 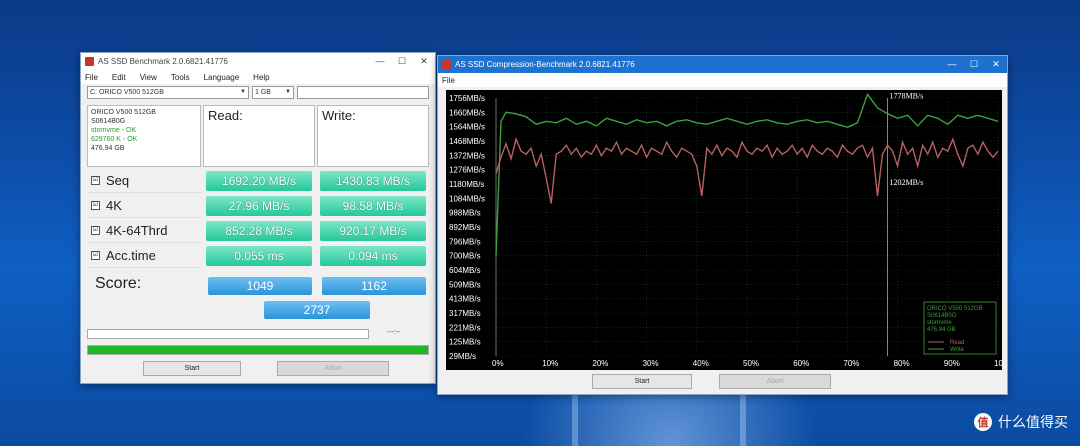 I want to click on watermark: 值 什么值得买, so click(x=1021, y=422).